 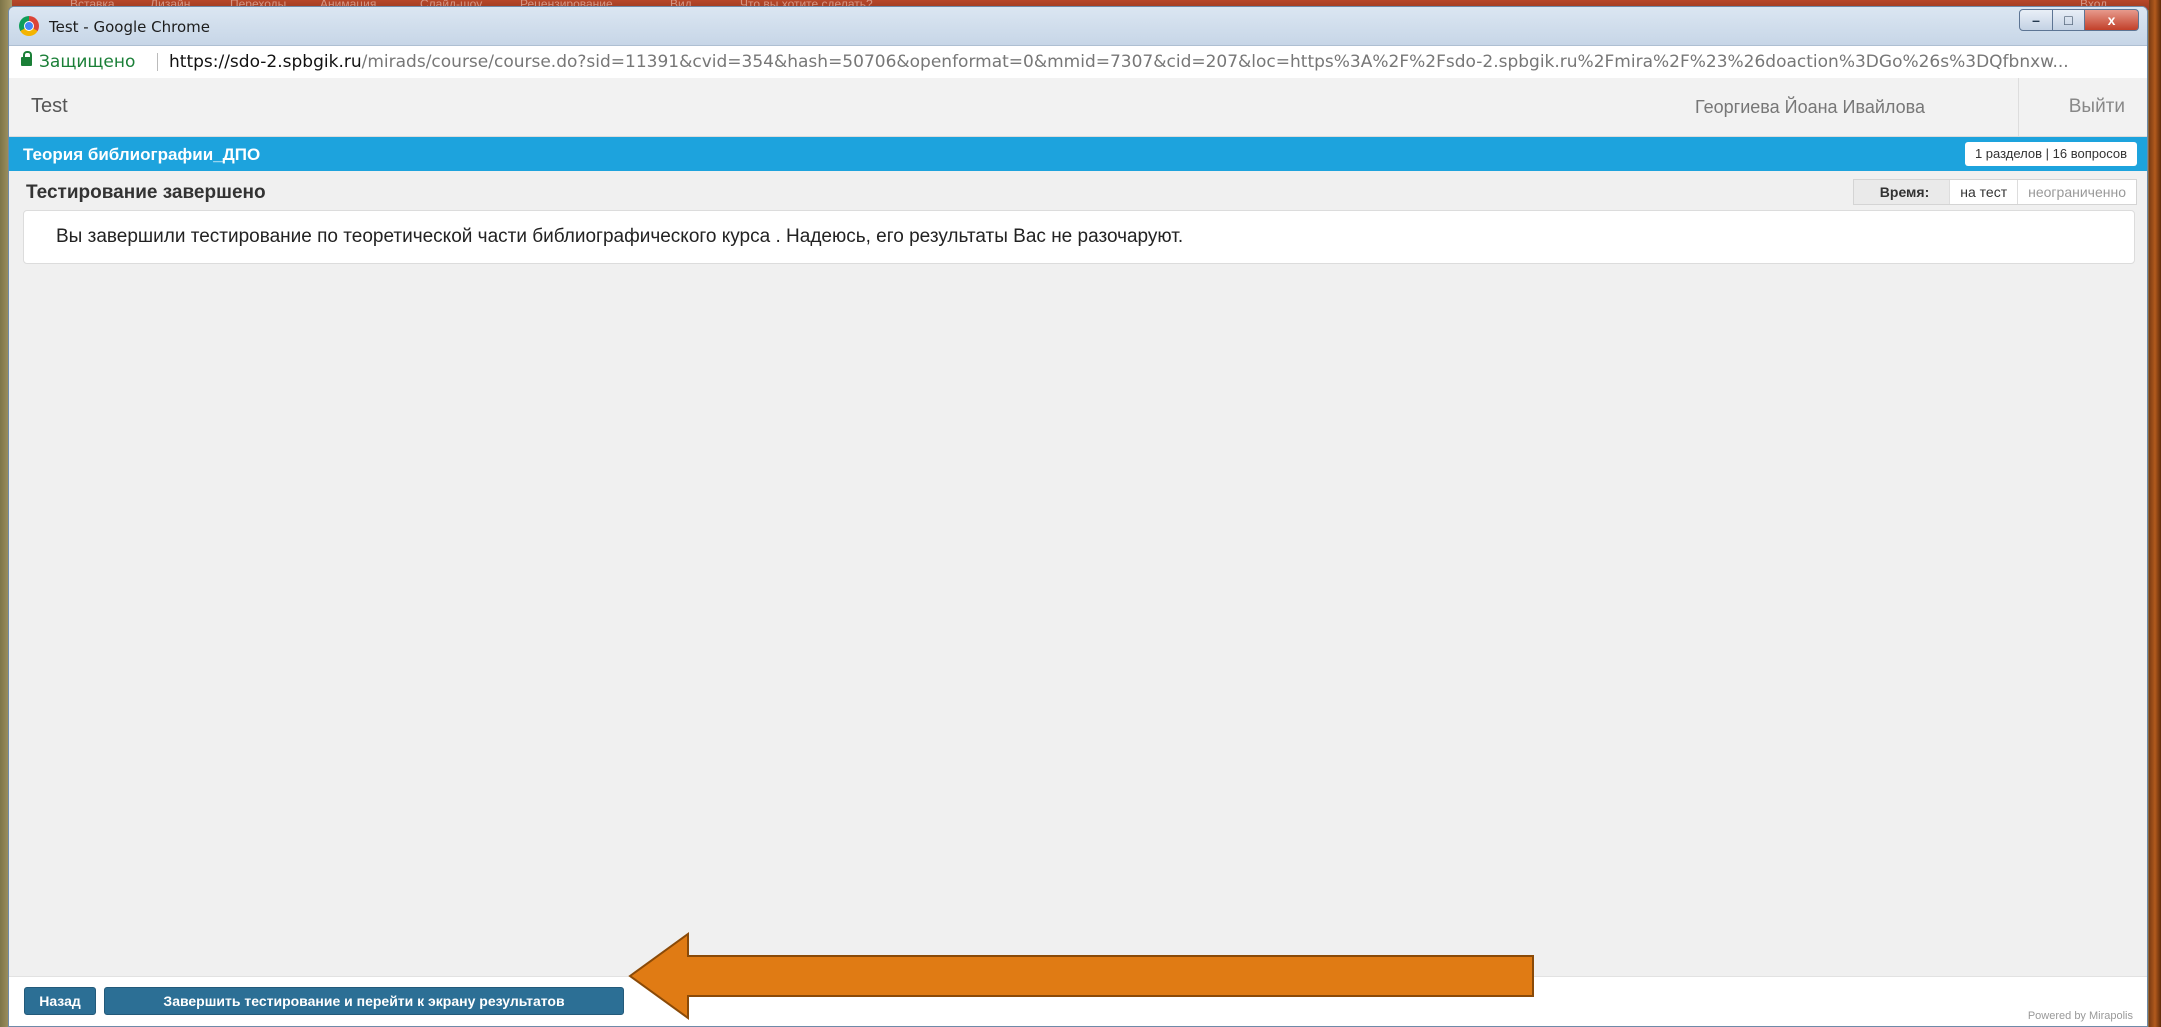 What do you see at coordinates (1078, 26) in the screenshot?
I see `window-titlebar: Test - Google Chrome – □ x` at bounding box center [1078, 26].